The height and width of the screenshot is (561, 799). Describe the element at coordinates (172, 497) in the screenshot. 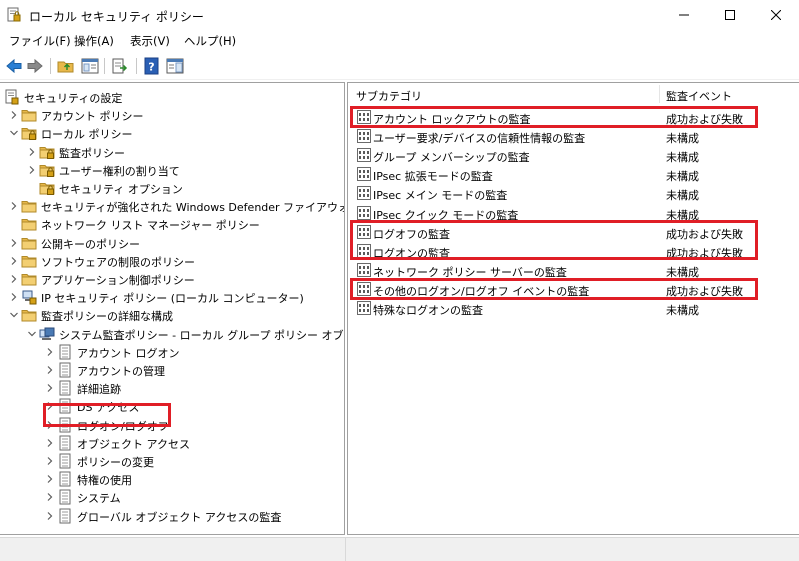

I see `tree-node: システム` at that location.